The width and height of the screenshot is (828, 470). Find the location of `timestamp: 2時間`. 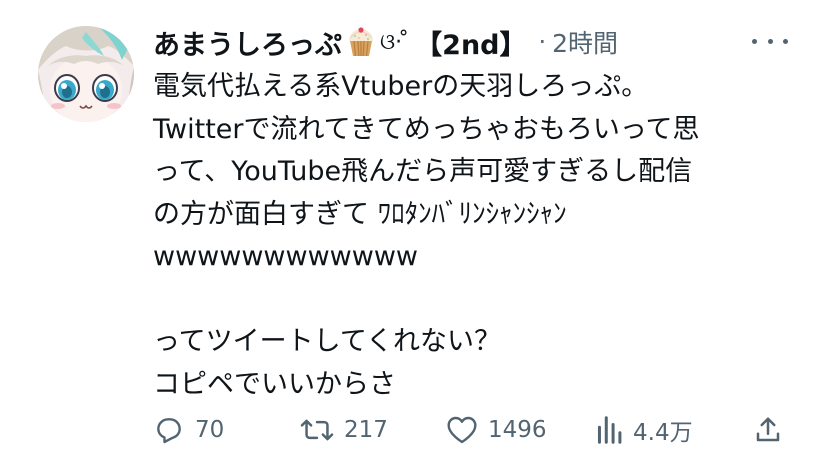

timestamp: 2時間 is located at coordinates (585, 42).